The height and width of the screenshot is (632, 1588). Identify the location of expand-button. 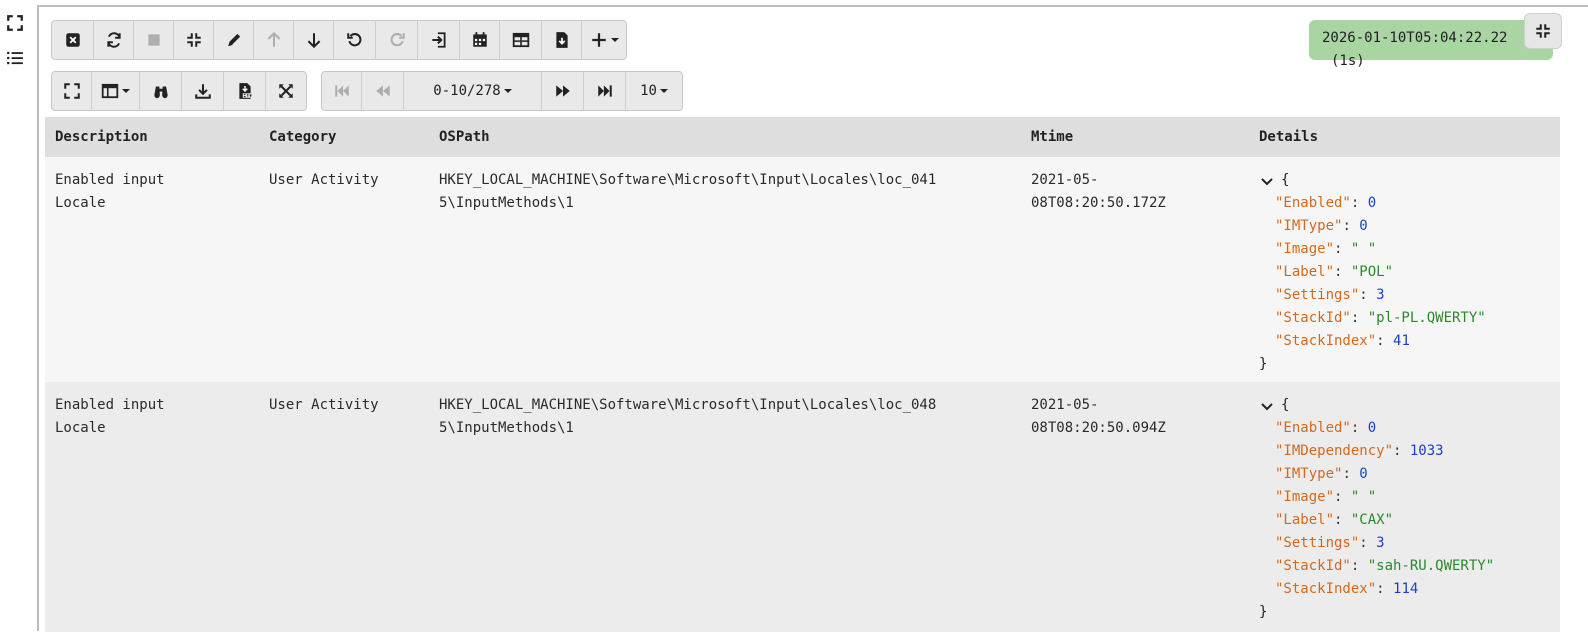
(72, 91).